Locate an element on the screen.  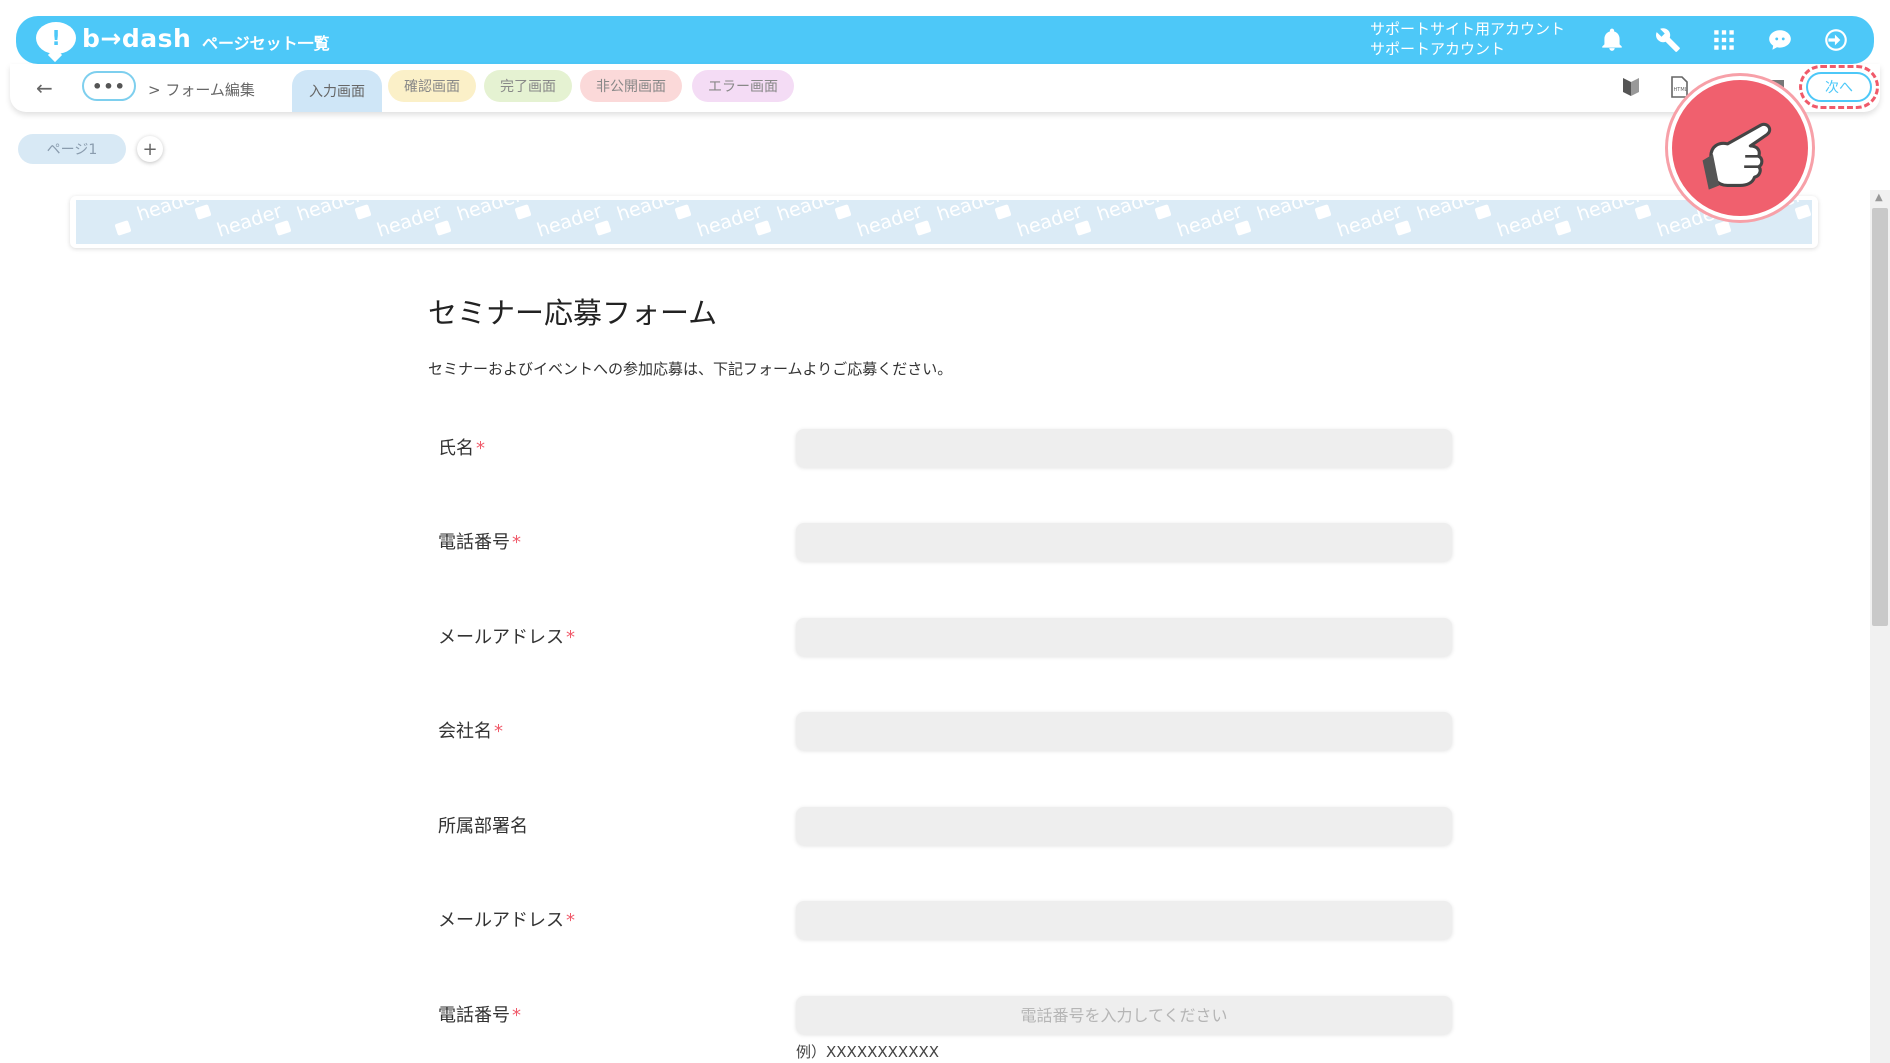
account-info: サポートサイト用アカウント サポートアカウント is located at coordinates (1467, 39).